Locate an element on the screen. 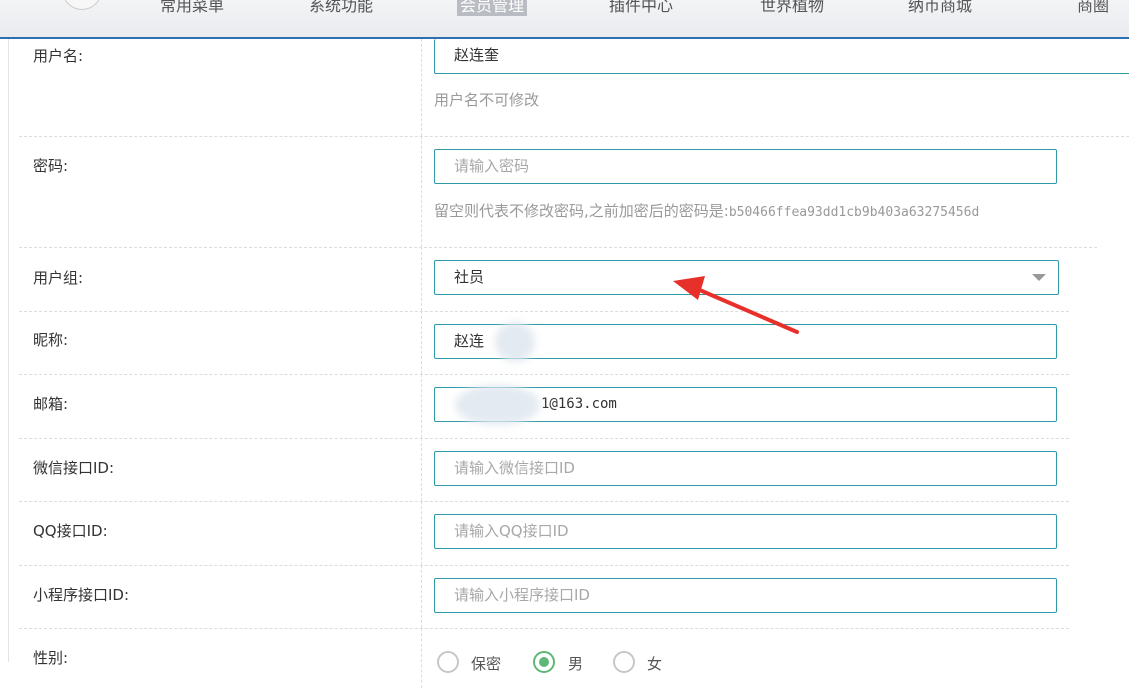 Image resolution: width=1129 pixels, height=688 pixels. gender-option-male: 男 is located at coordinates (576, 664).